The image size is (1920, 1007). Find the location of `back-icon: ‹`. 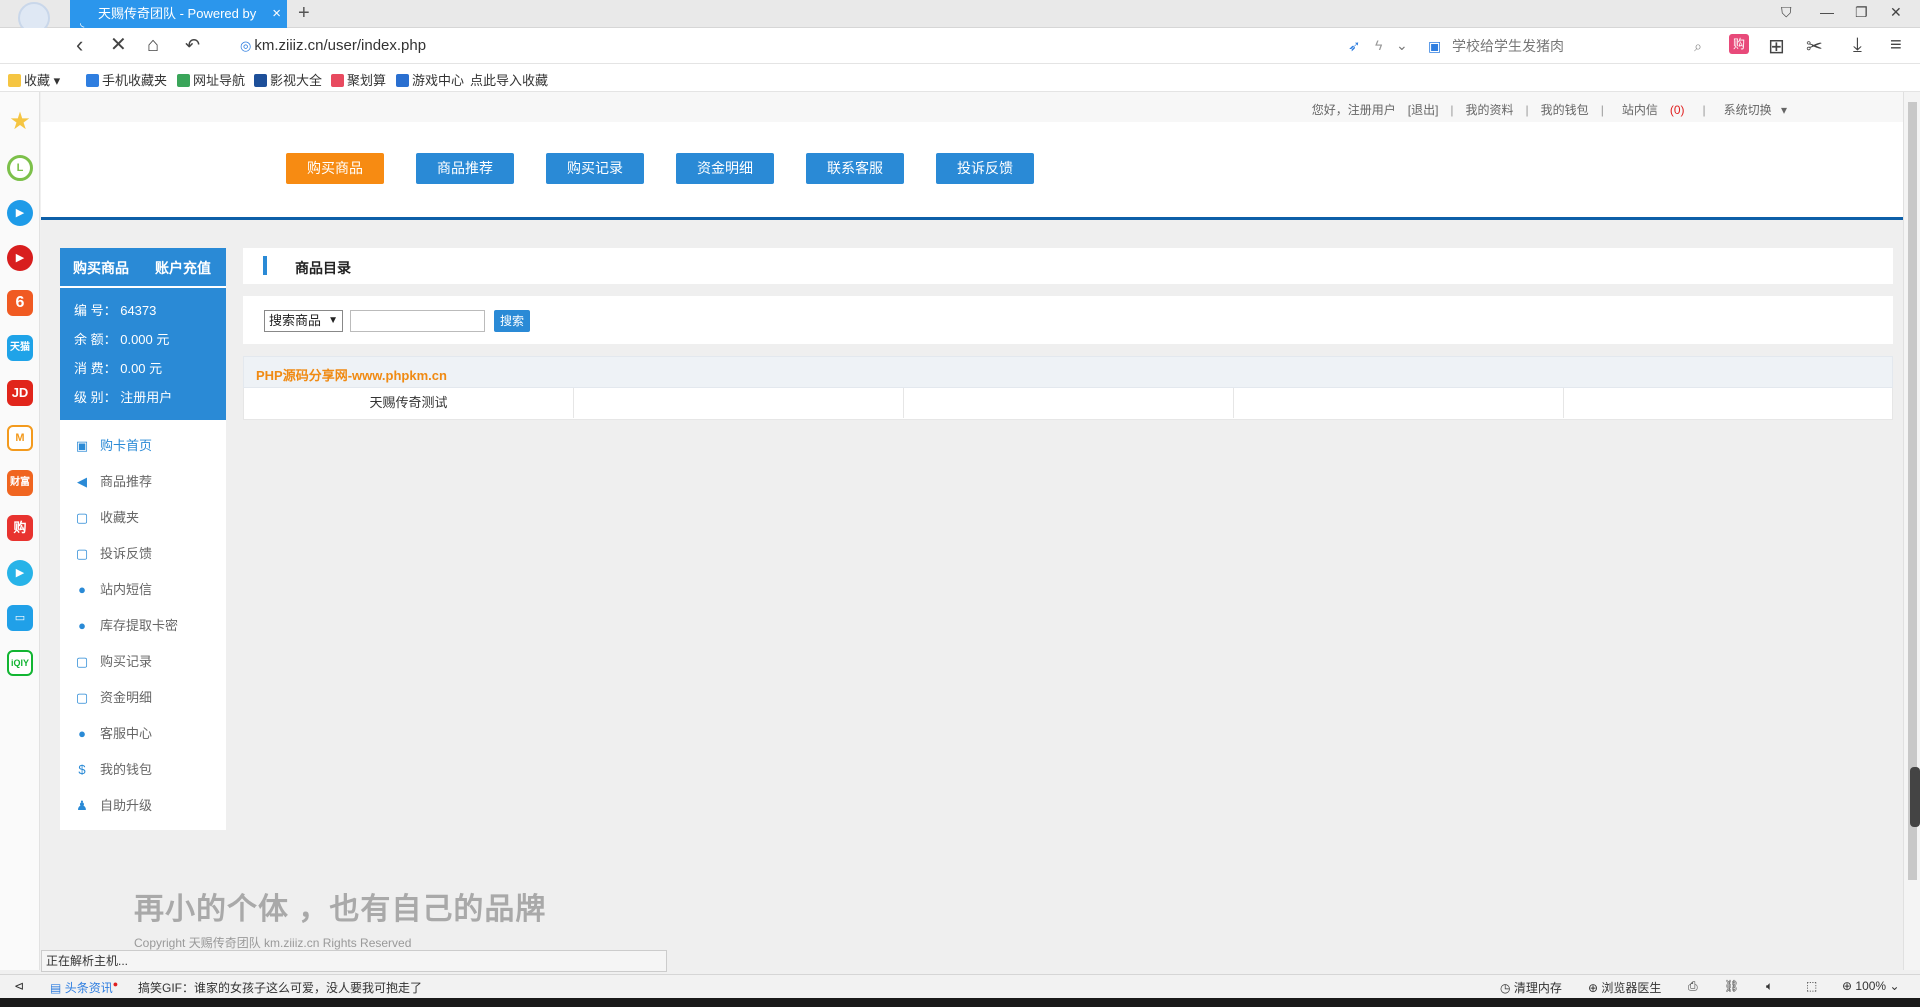

back-icon: ‹ is located at coordinates (79, 45).